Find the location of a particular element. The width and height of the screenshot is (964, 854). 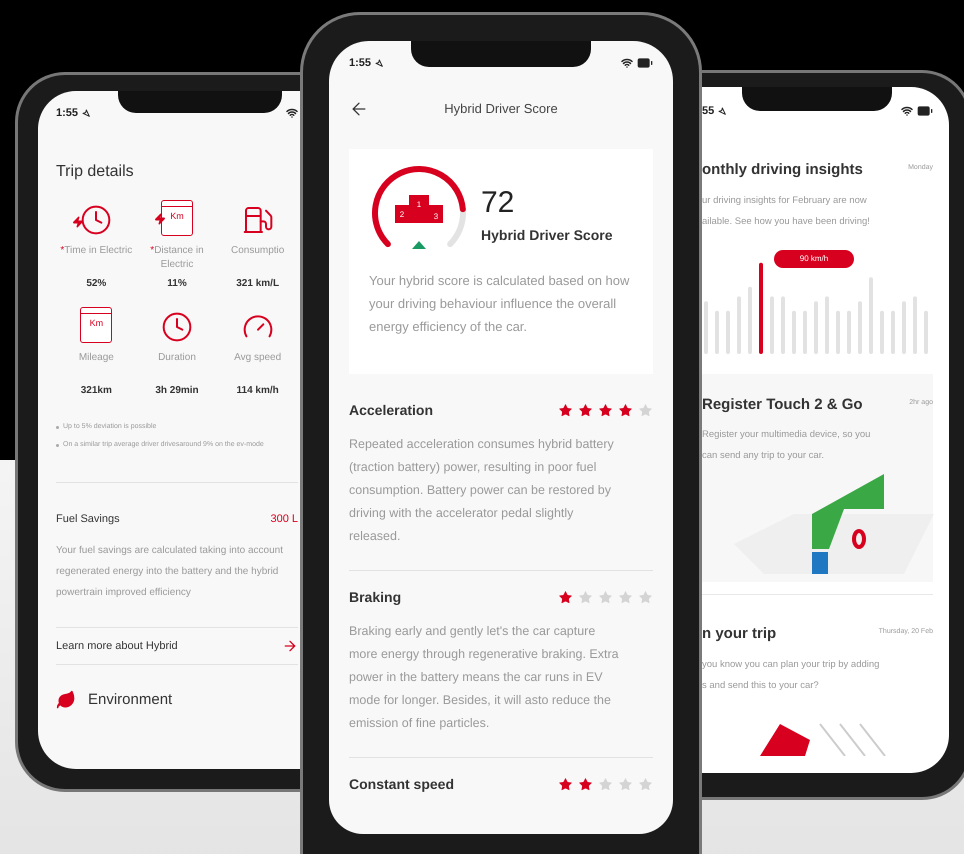

screen-title: Hybrid Driver Score is located at coordinates (501, 109).